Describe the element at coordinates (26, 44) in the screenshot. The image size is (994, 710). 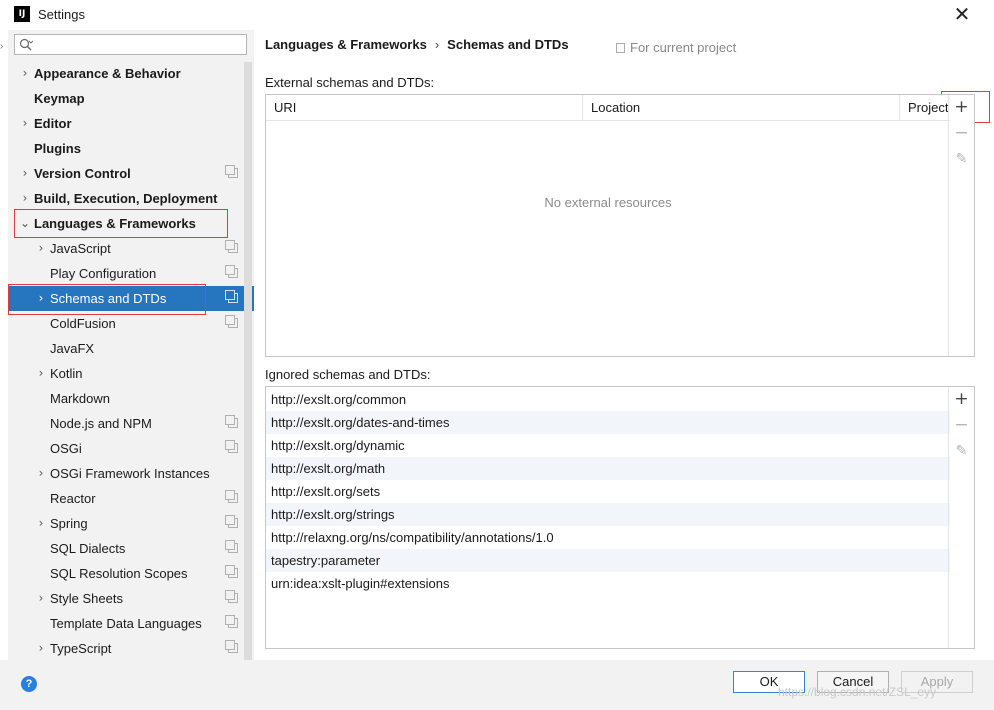
I see `search-icon` at that location.